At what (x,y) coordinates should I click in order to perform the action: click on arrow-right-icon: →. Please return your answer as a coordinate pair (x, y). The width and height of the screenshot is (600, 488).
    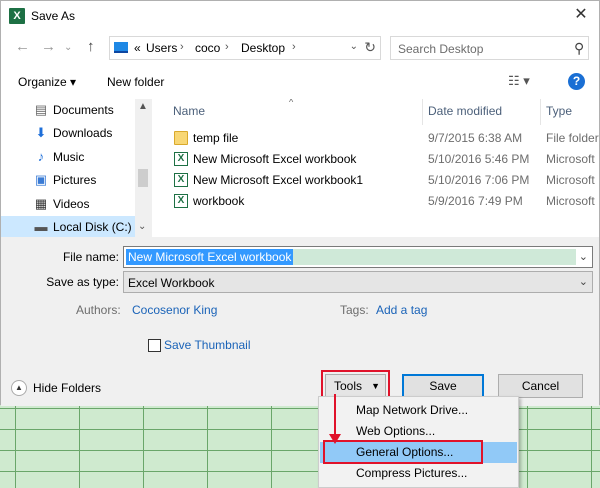
    Looking at the image, I should click on (48, 46).